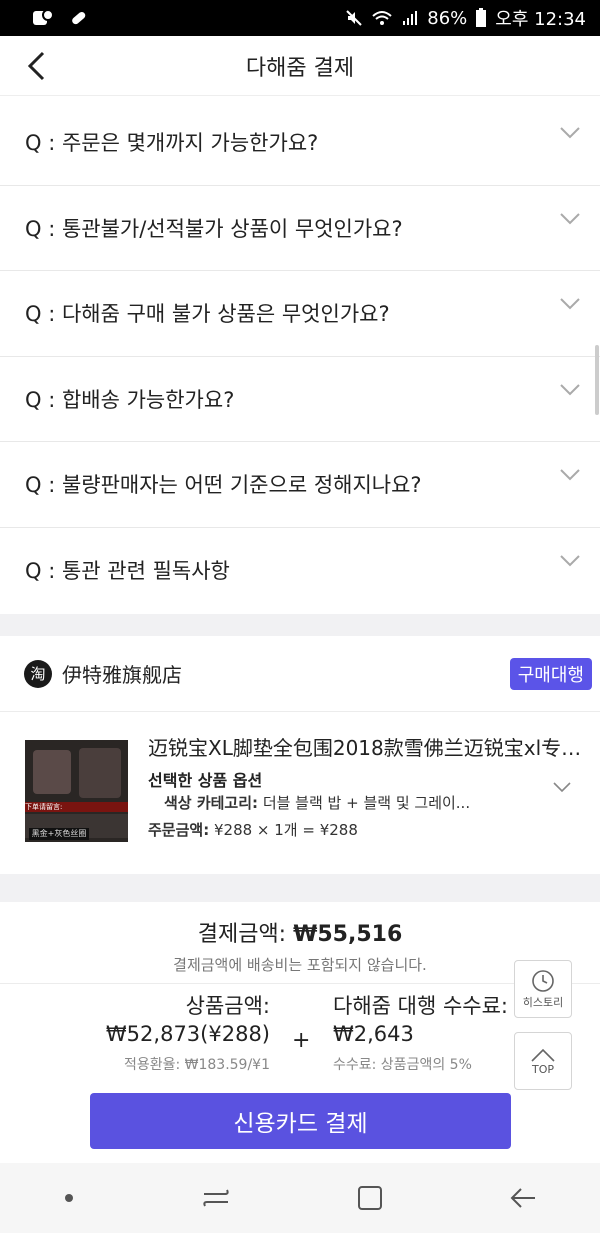 Image resolution: width=600 pixels, height=1233 pixels. What do you see at coordinates (127, 571) in the screenshot?
I see `faq-question: Q : 통관 관련 필독사항` at bounding box center [127, 571].